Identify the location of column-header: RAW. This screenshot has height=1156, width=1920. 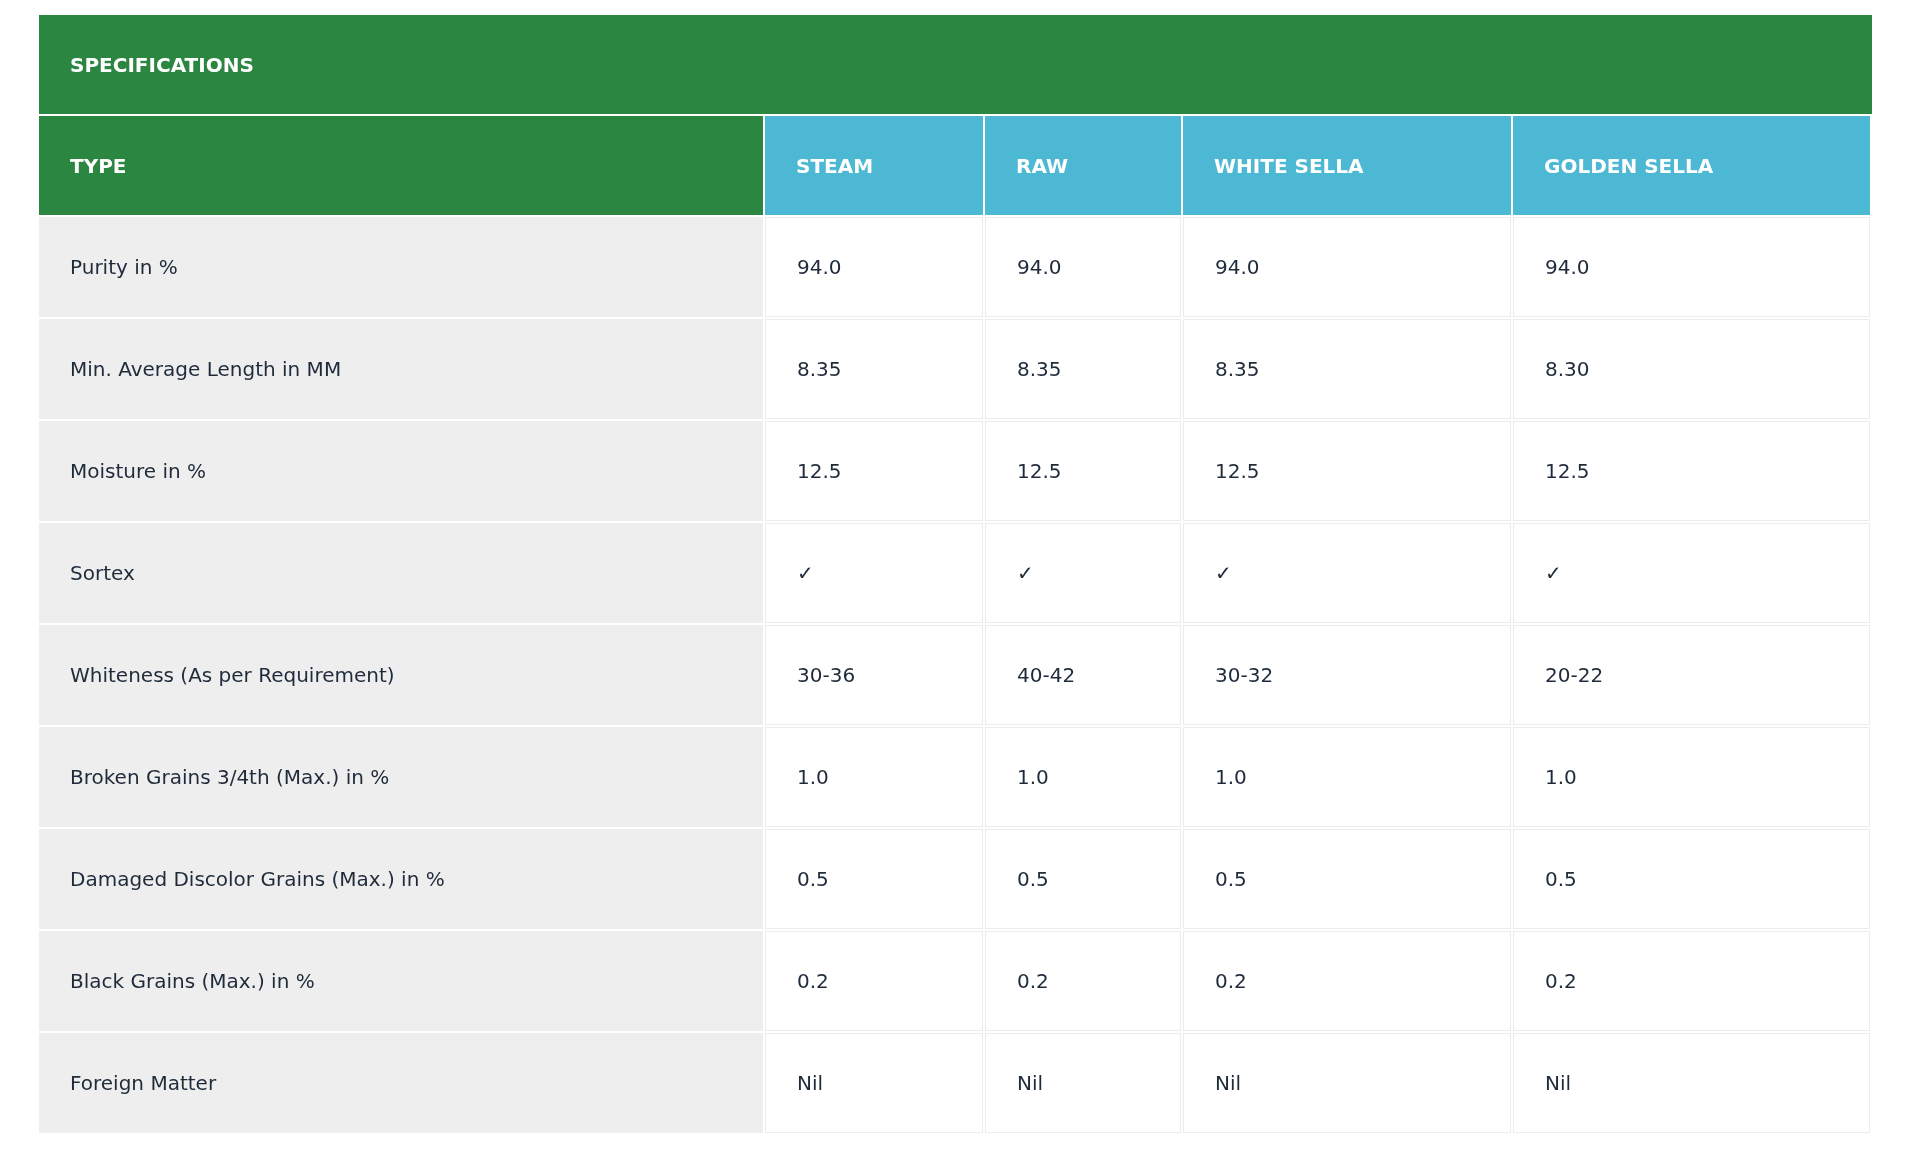
(1083, 165).